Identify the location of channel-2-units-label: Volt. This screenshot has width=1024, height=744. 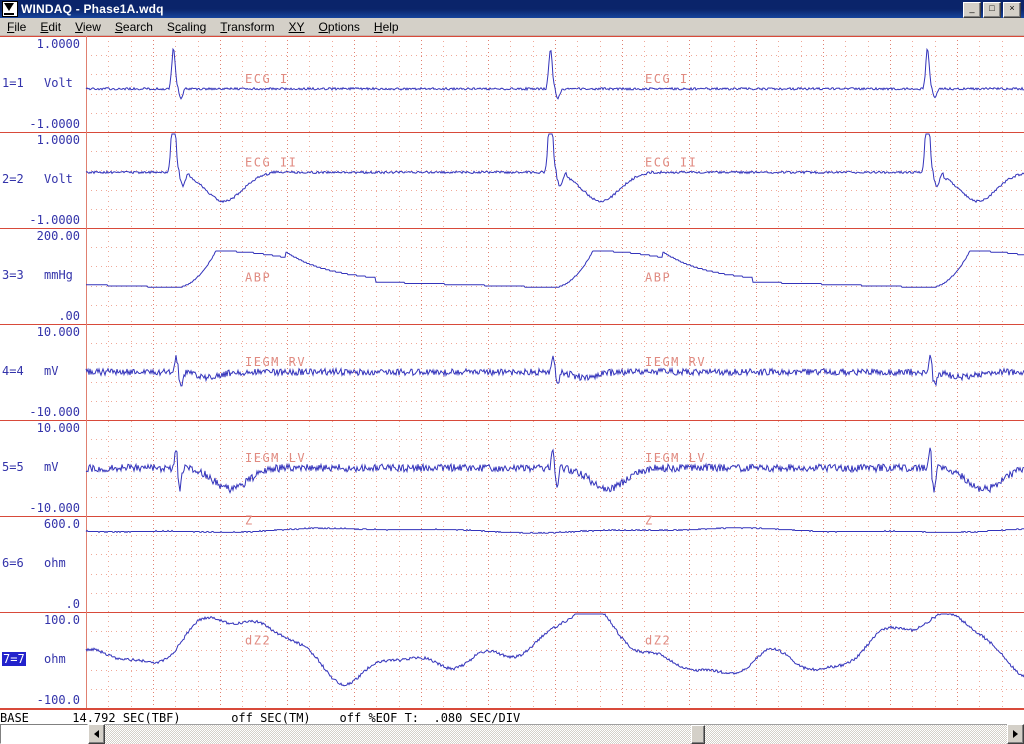
(58, 179).